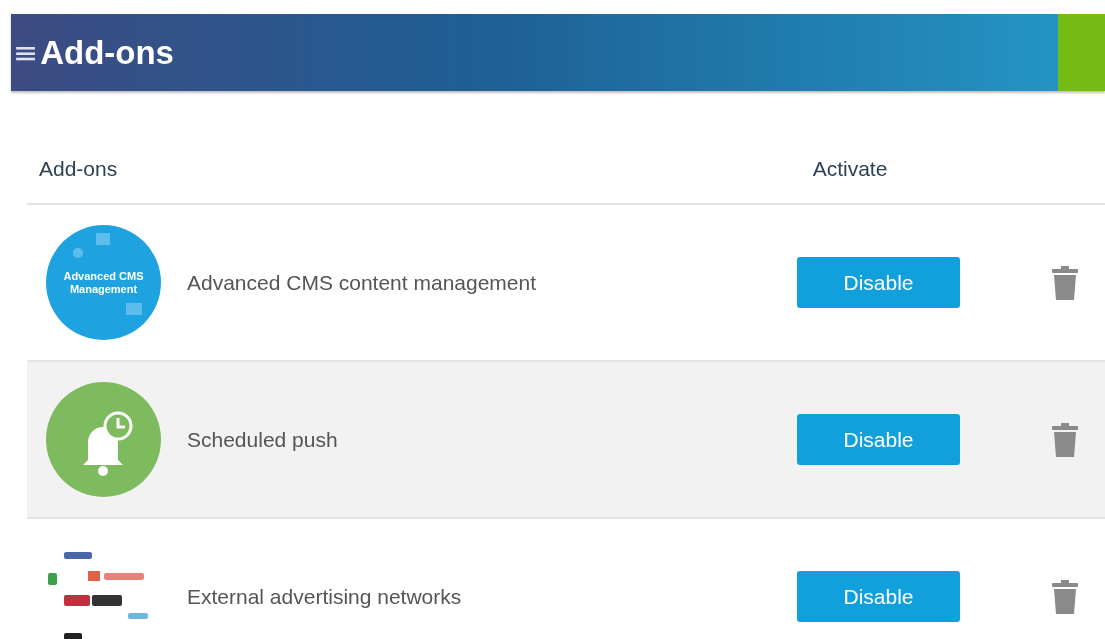 This screenshot has height=639, width=1105. Describe the element at coordinates (362, 282) in the screenshot. I see `addon-name: Advanced CMS content management` at that location.